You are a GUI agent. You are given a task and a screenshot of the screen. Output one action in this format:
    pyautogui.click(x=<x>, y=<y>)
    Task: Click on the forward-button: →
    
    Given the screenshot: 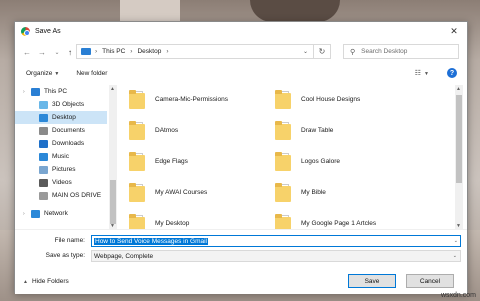 What is the action you would take?
    pyautogui.click(x=42, y=52)
    